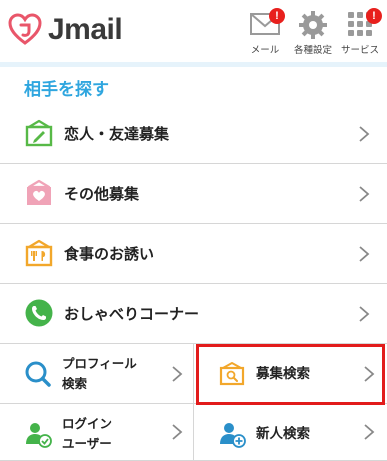  I want to click on recruit-search-button: 募集検索, so click(290, 374).